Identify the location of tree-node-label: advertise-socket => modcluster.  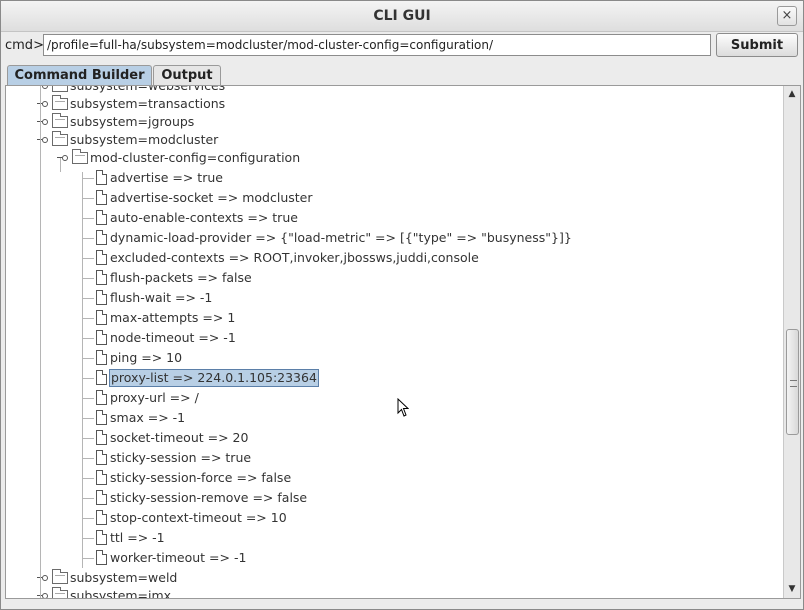
(211, 197).